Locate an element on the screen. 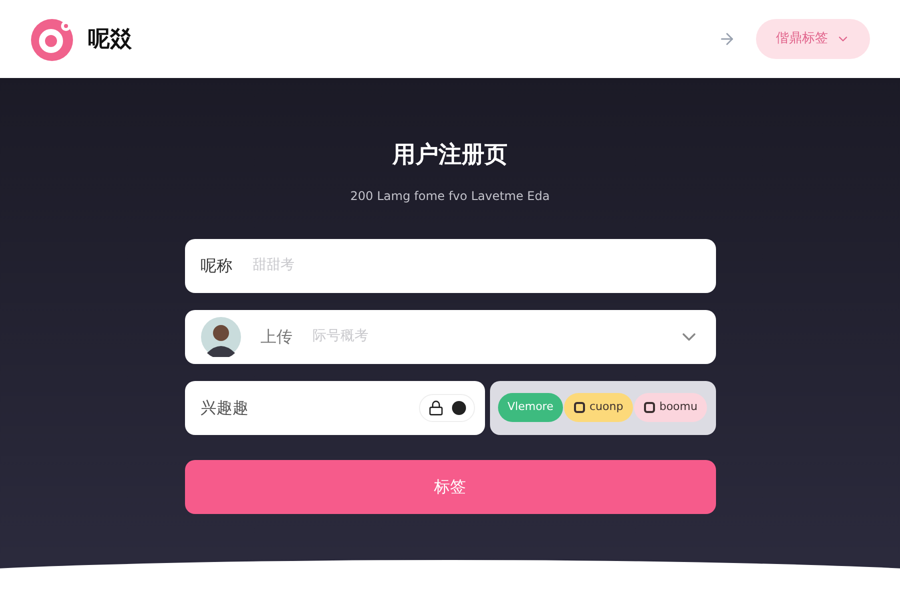 This screenshot has width=900, height=600. interest-tag: boomu is located at coordinates (671, 407).